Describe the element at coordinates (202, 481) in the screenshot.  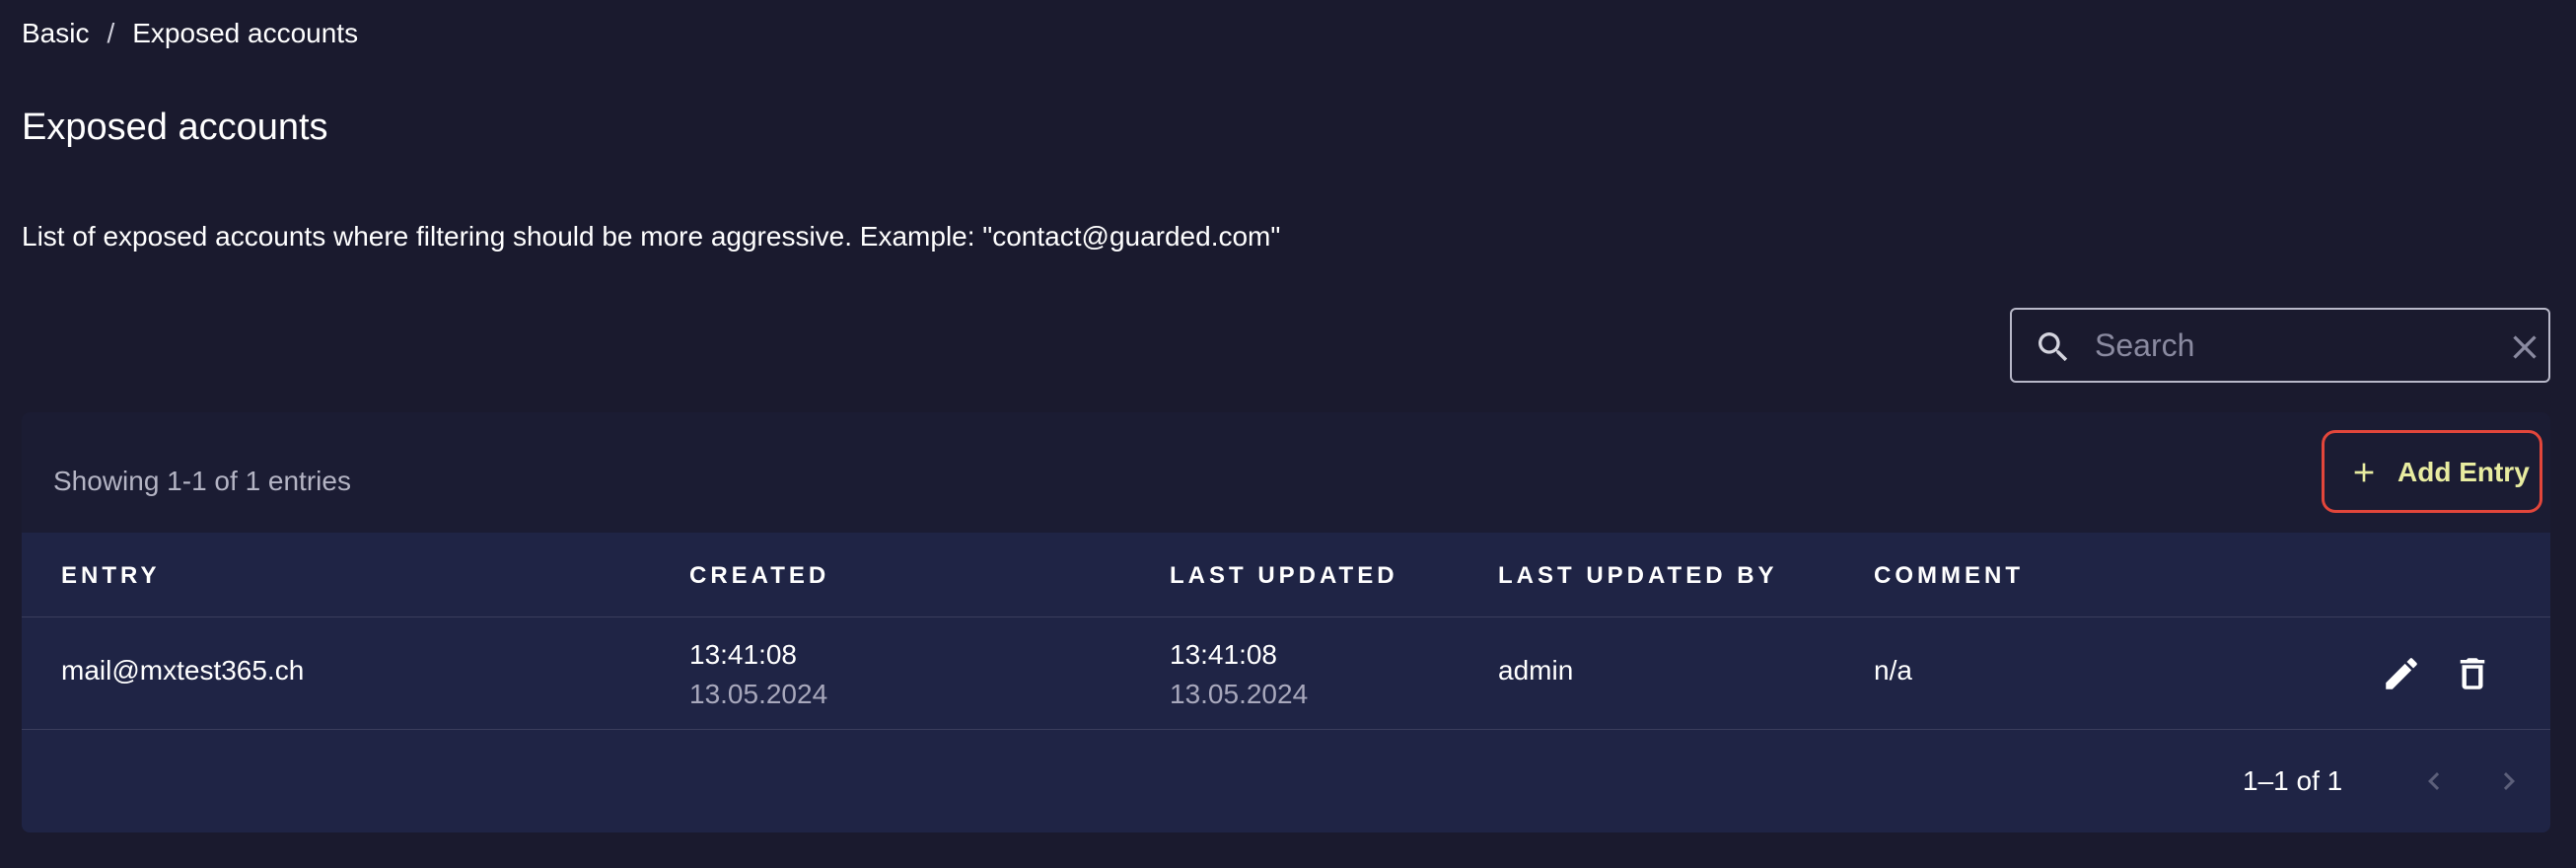
I see `entries-count: Showing 1-1 of 1 entries` at that location.